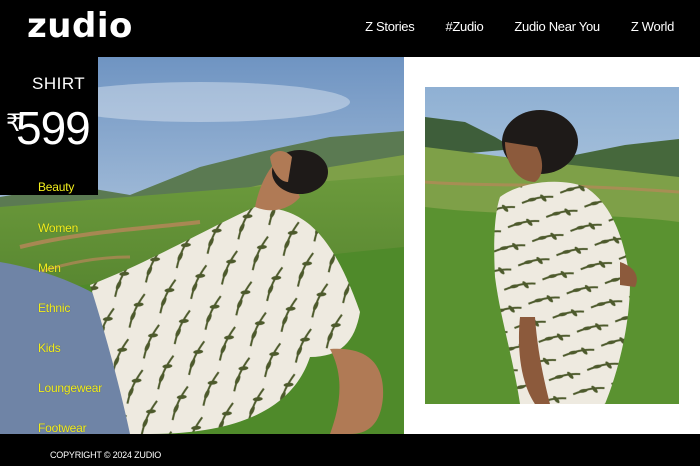  Describe the element at coordinates (54, 308) in the screenshot. I see `category-ethnic: Ethnic` at that location.